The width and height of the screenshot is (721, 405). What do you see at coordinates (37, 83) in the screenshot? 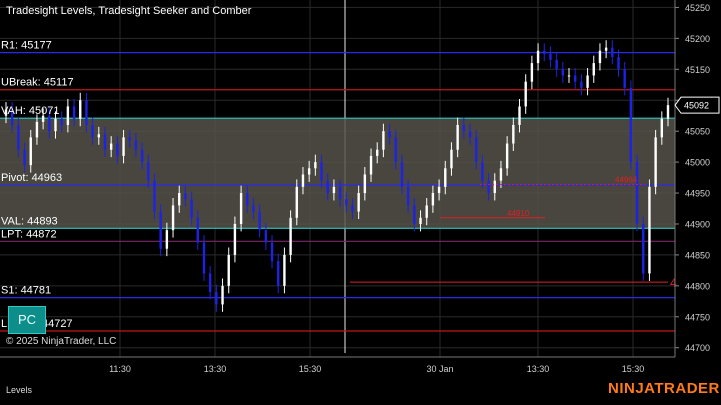
I see `level-label: UBreak: 45117` at bounding box center [37, 83].